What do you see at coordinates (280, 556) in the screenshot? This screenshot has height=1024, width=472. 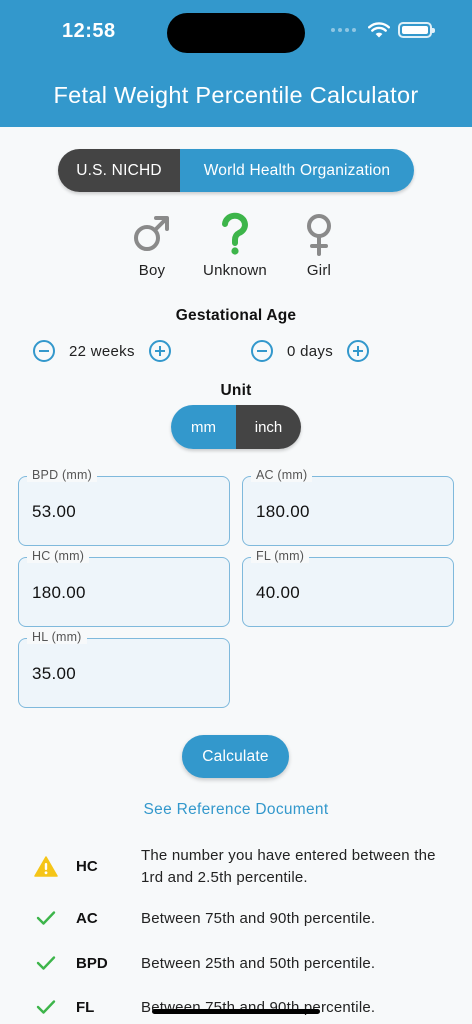 I see `fl-field-label: FL (mm)` at bounding box center [280, 556].